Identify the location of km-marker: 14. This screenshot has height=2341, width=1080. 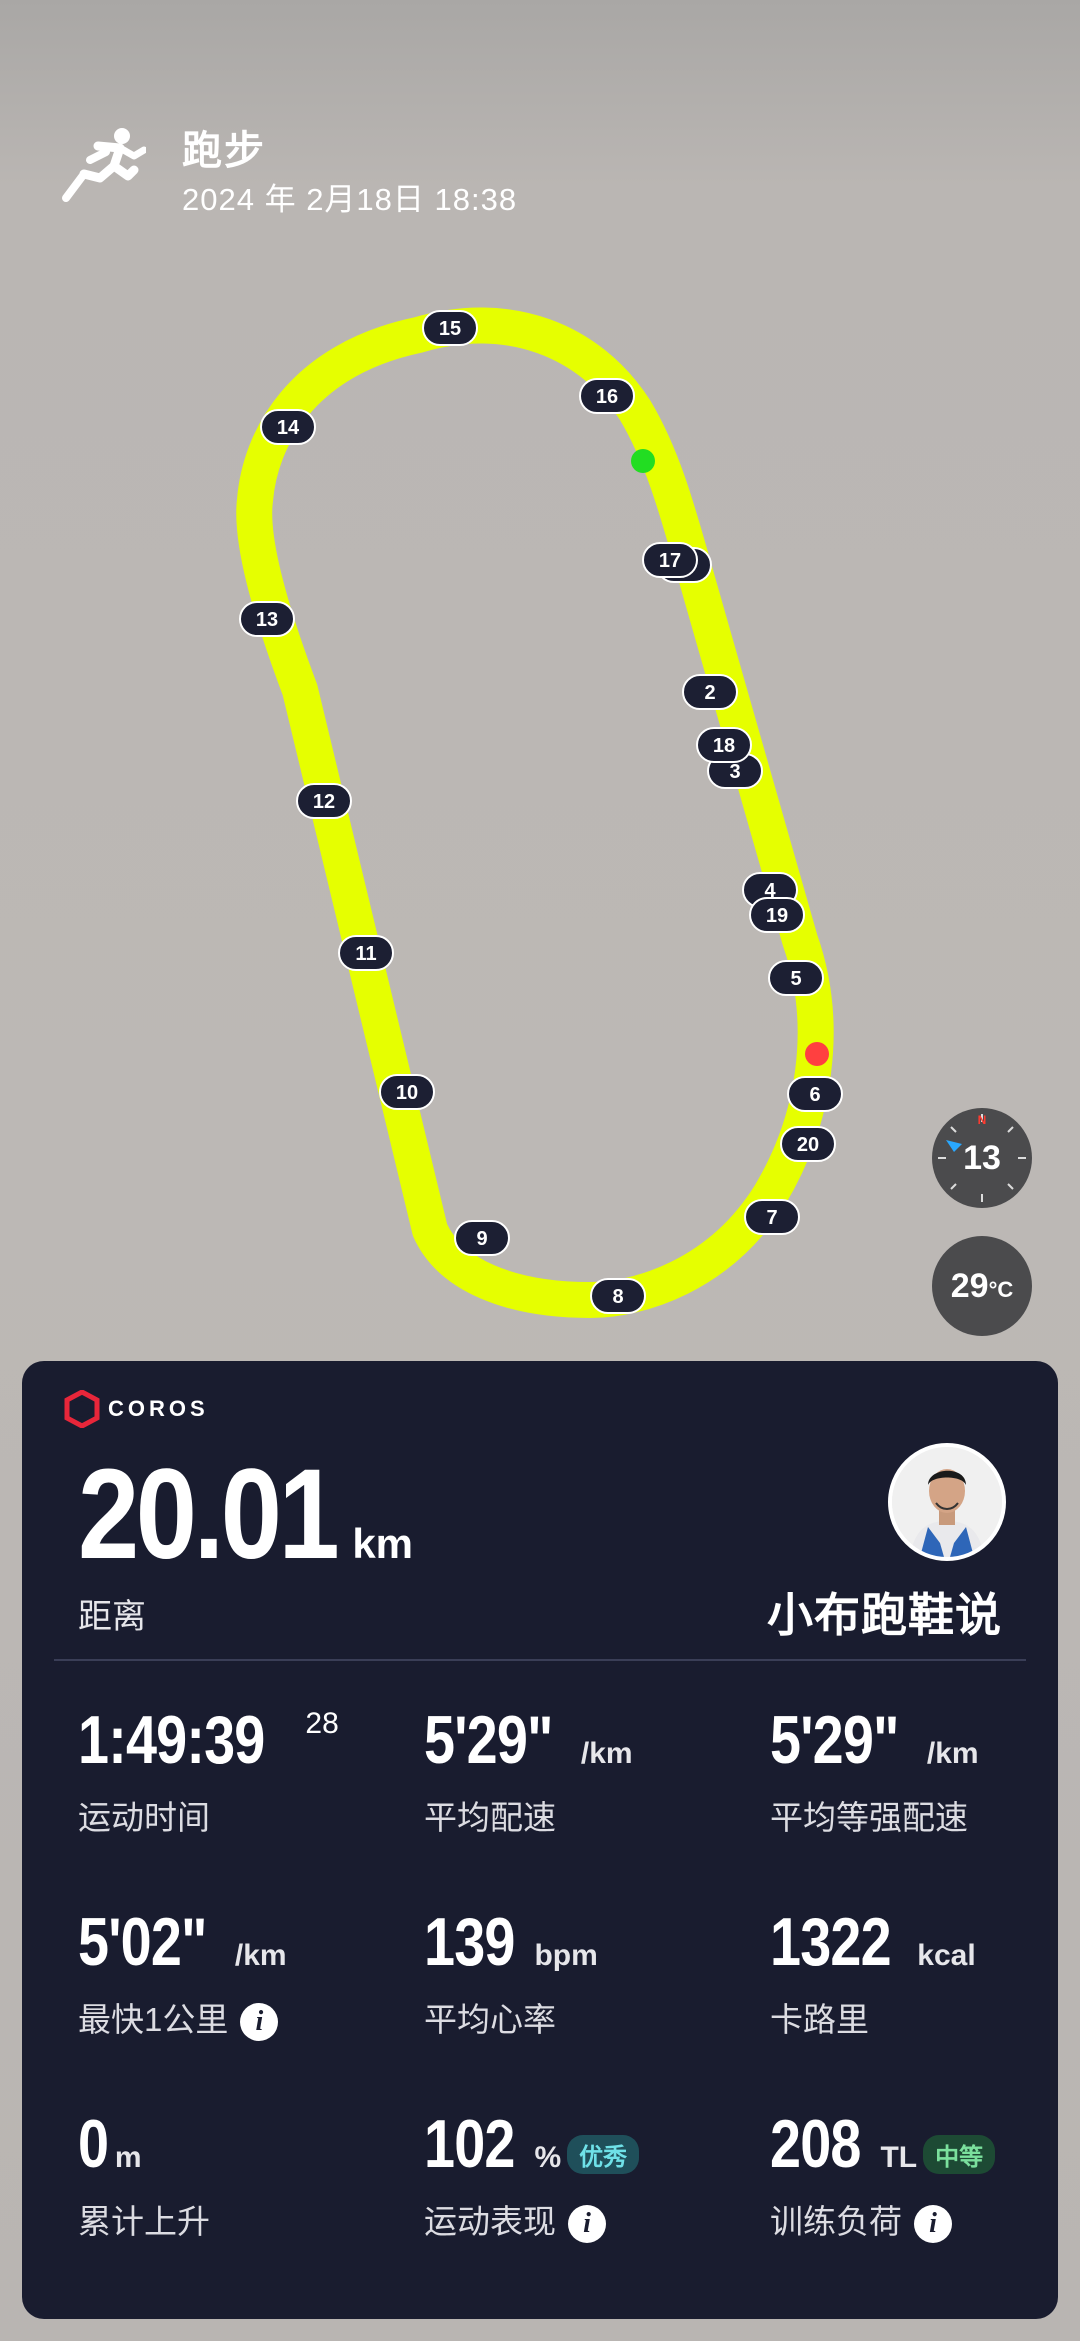
(288, 427).